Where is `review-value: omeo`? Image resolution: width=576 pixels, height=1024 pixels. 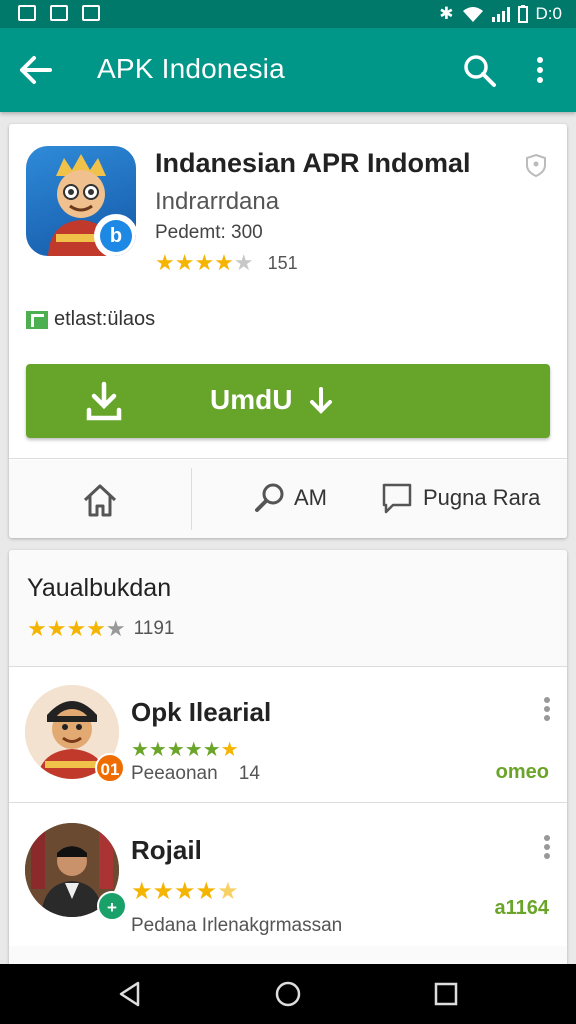 review-value: omeo is located at coordinates (522, 772).